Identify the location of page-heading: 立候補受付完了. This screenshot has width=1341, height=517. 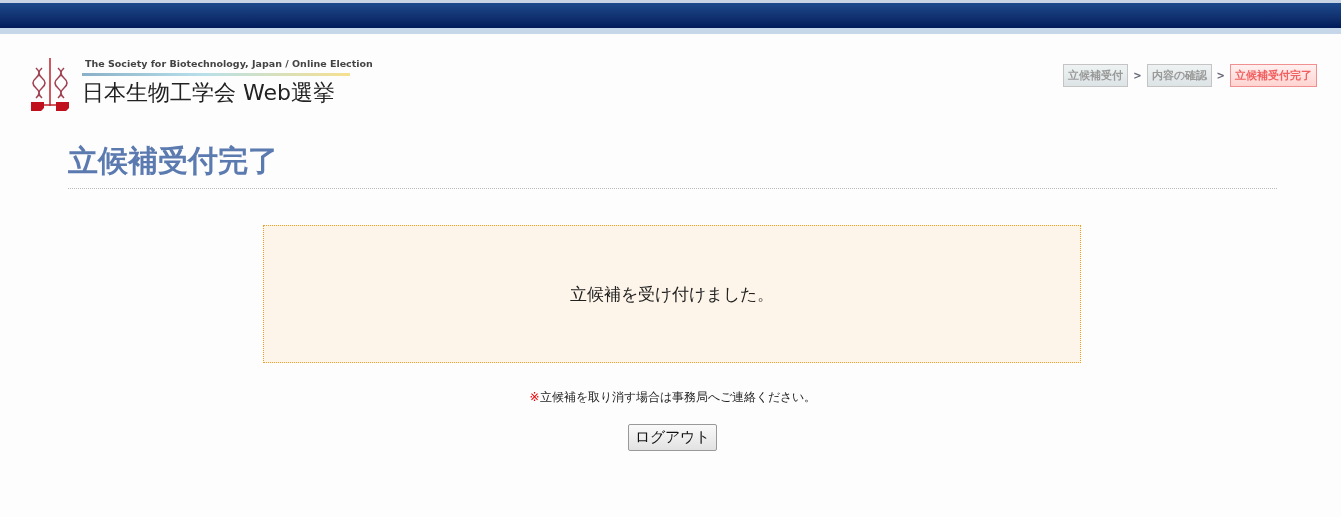
(672, 165).